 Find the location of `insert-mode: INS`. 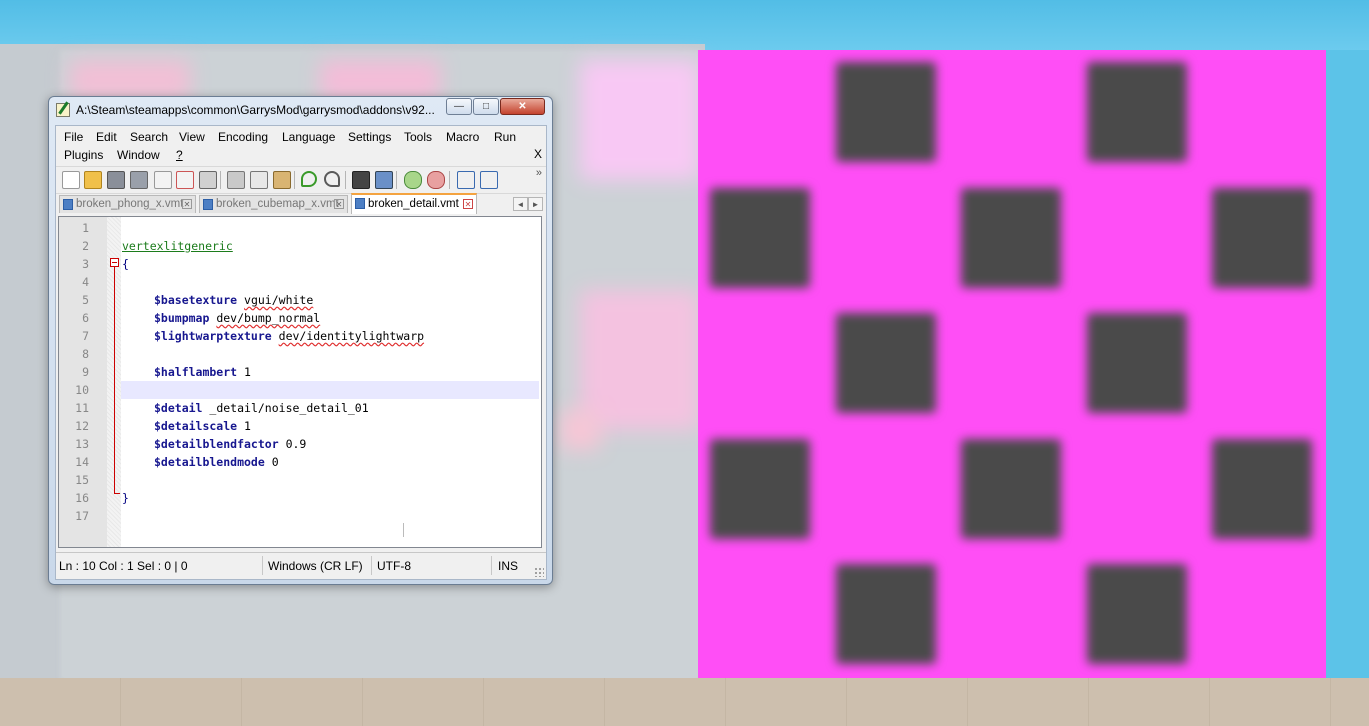

insert-mode: INS is located at coordinates (508, 566).